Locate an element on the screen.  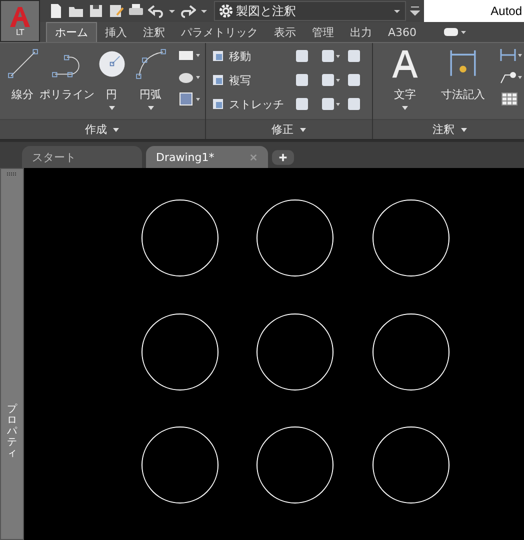
panel-title: 注釈 is located at coordinates (448, 129).